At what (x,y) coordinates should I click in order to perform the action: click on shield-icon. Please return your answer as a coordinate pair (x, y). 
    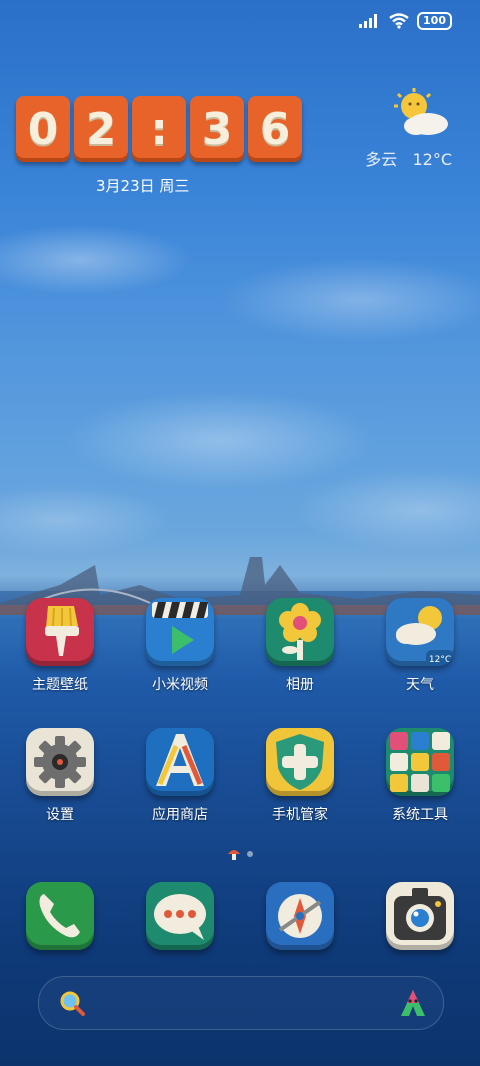
    Looking at the image, I should click on (300, 762).